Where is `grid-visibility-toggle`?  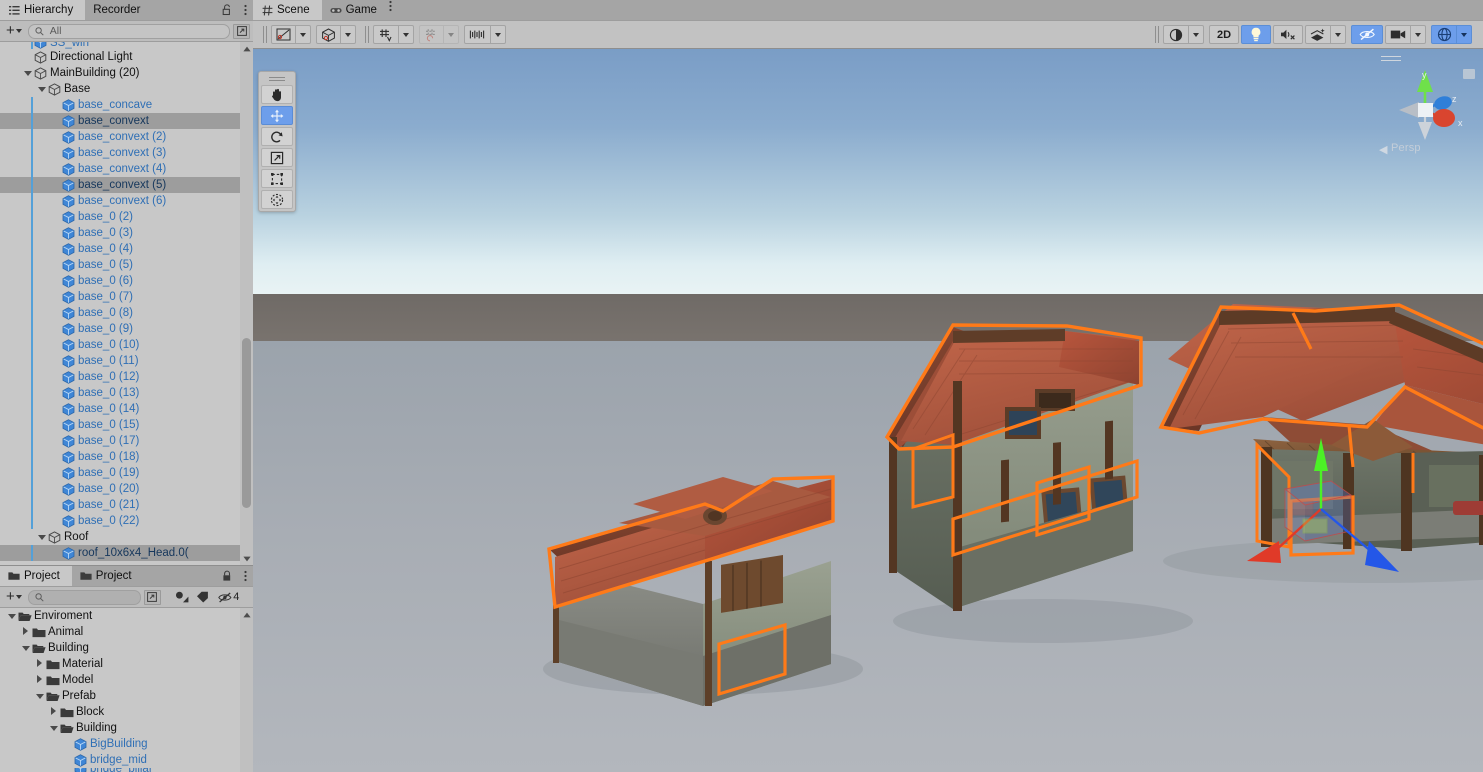 grid-visibility-toggle is located at coordinates (386, 34).